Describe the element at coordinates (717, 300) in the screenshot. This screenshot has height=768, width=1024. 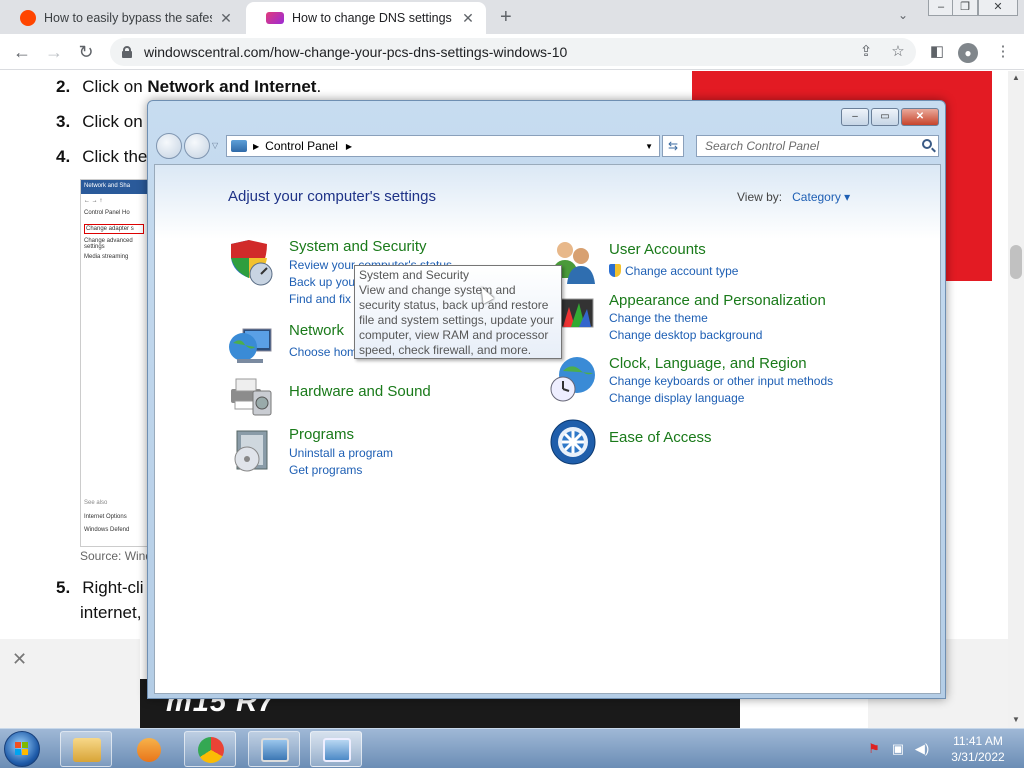
I see `category-appearance-and-personalization: Appearance and Personalization` at that location.